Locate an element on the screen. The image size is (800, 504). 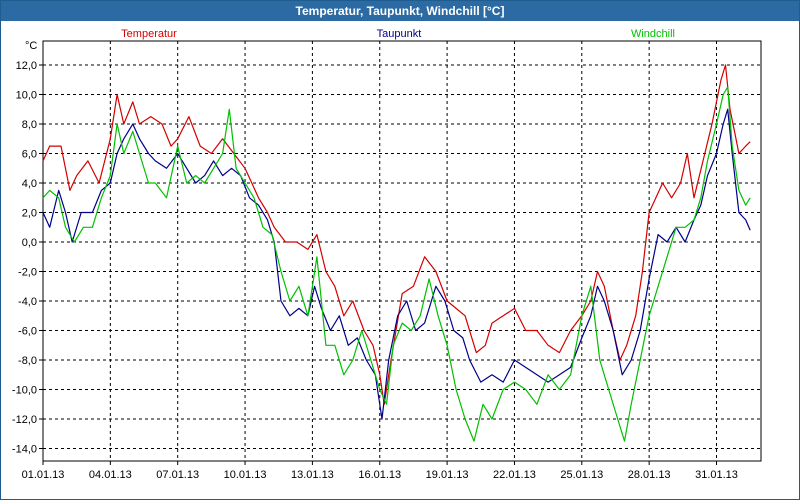
x-tick-label: 25.01.13 is located at coordinates (581, 475).